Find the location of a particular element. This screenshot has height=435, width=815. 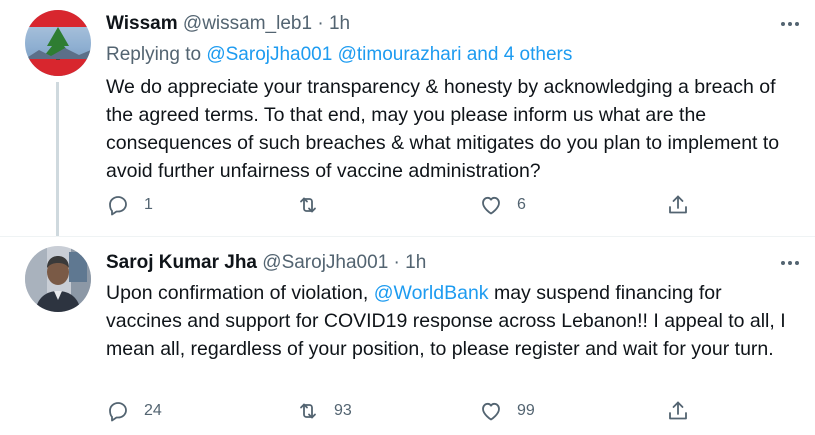

reply-button: 1 is located at coordinates (129, 205).